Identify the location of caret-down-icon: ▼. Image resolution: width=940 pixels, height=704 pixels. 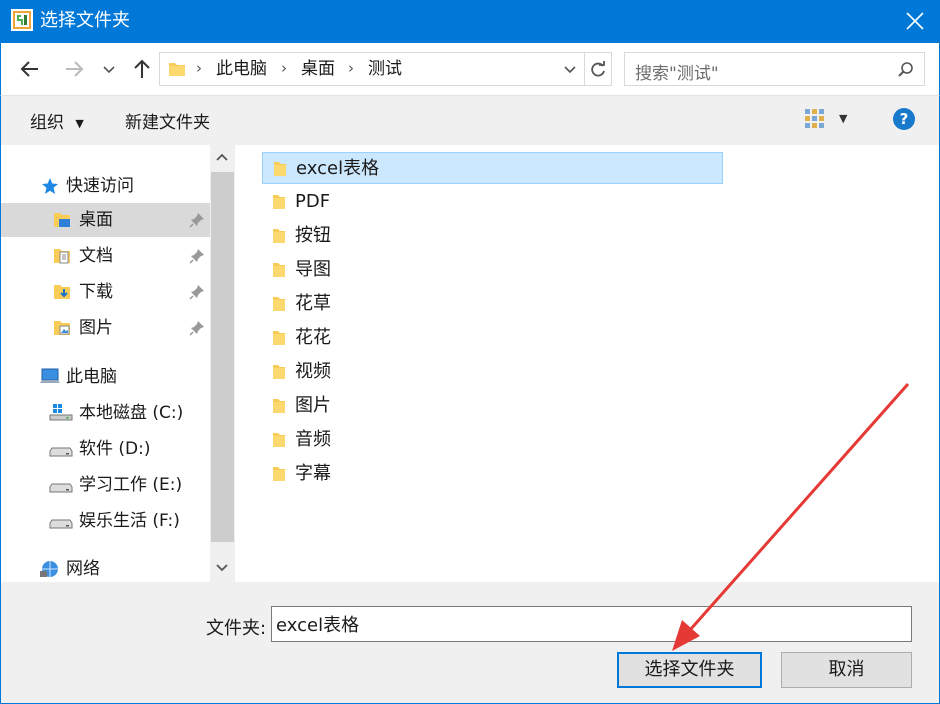
(79, 123).